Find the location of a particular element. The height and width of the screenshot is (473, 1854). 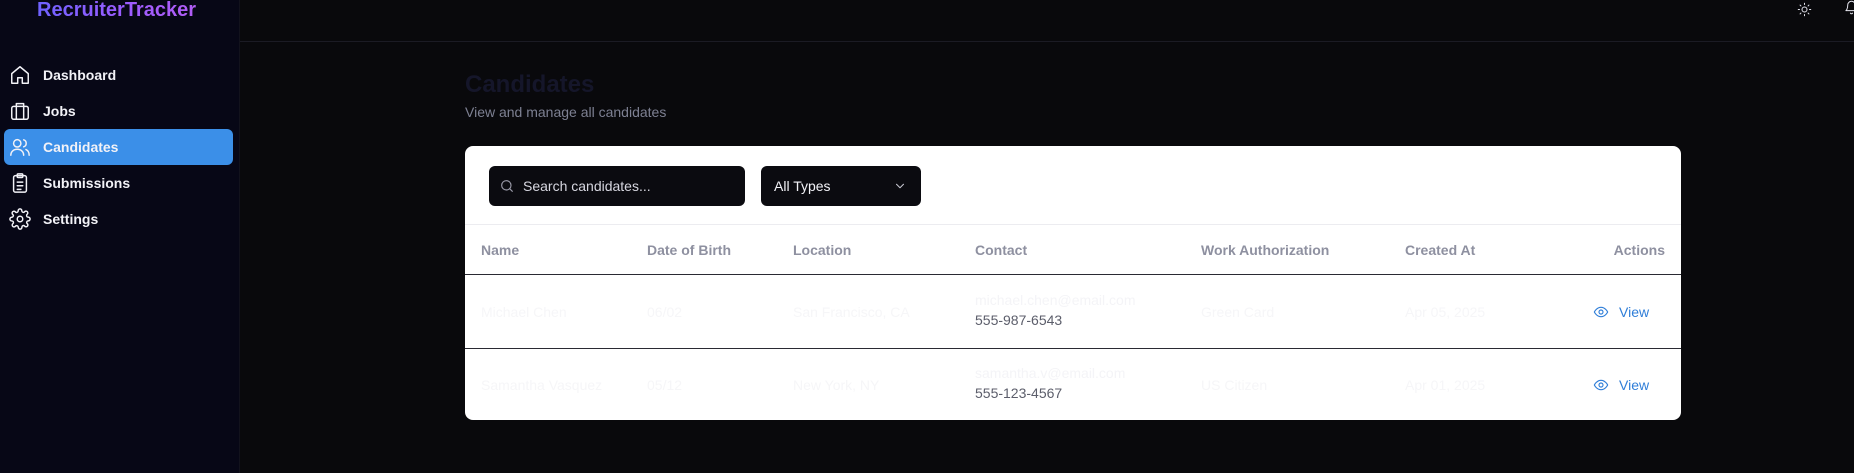

column-header-location: Location is located at coordinates (822, 250).